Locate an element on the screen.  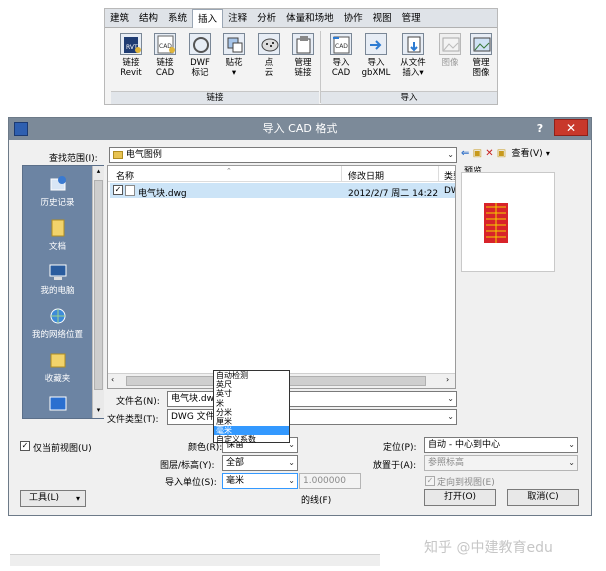
link-cad-button: CAD 链接 CAD is located at coordinates (165, 63).